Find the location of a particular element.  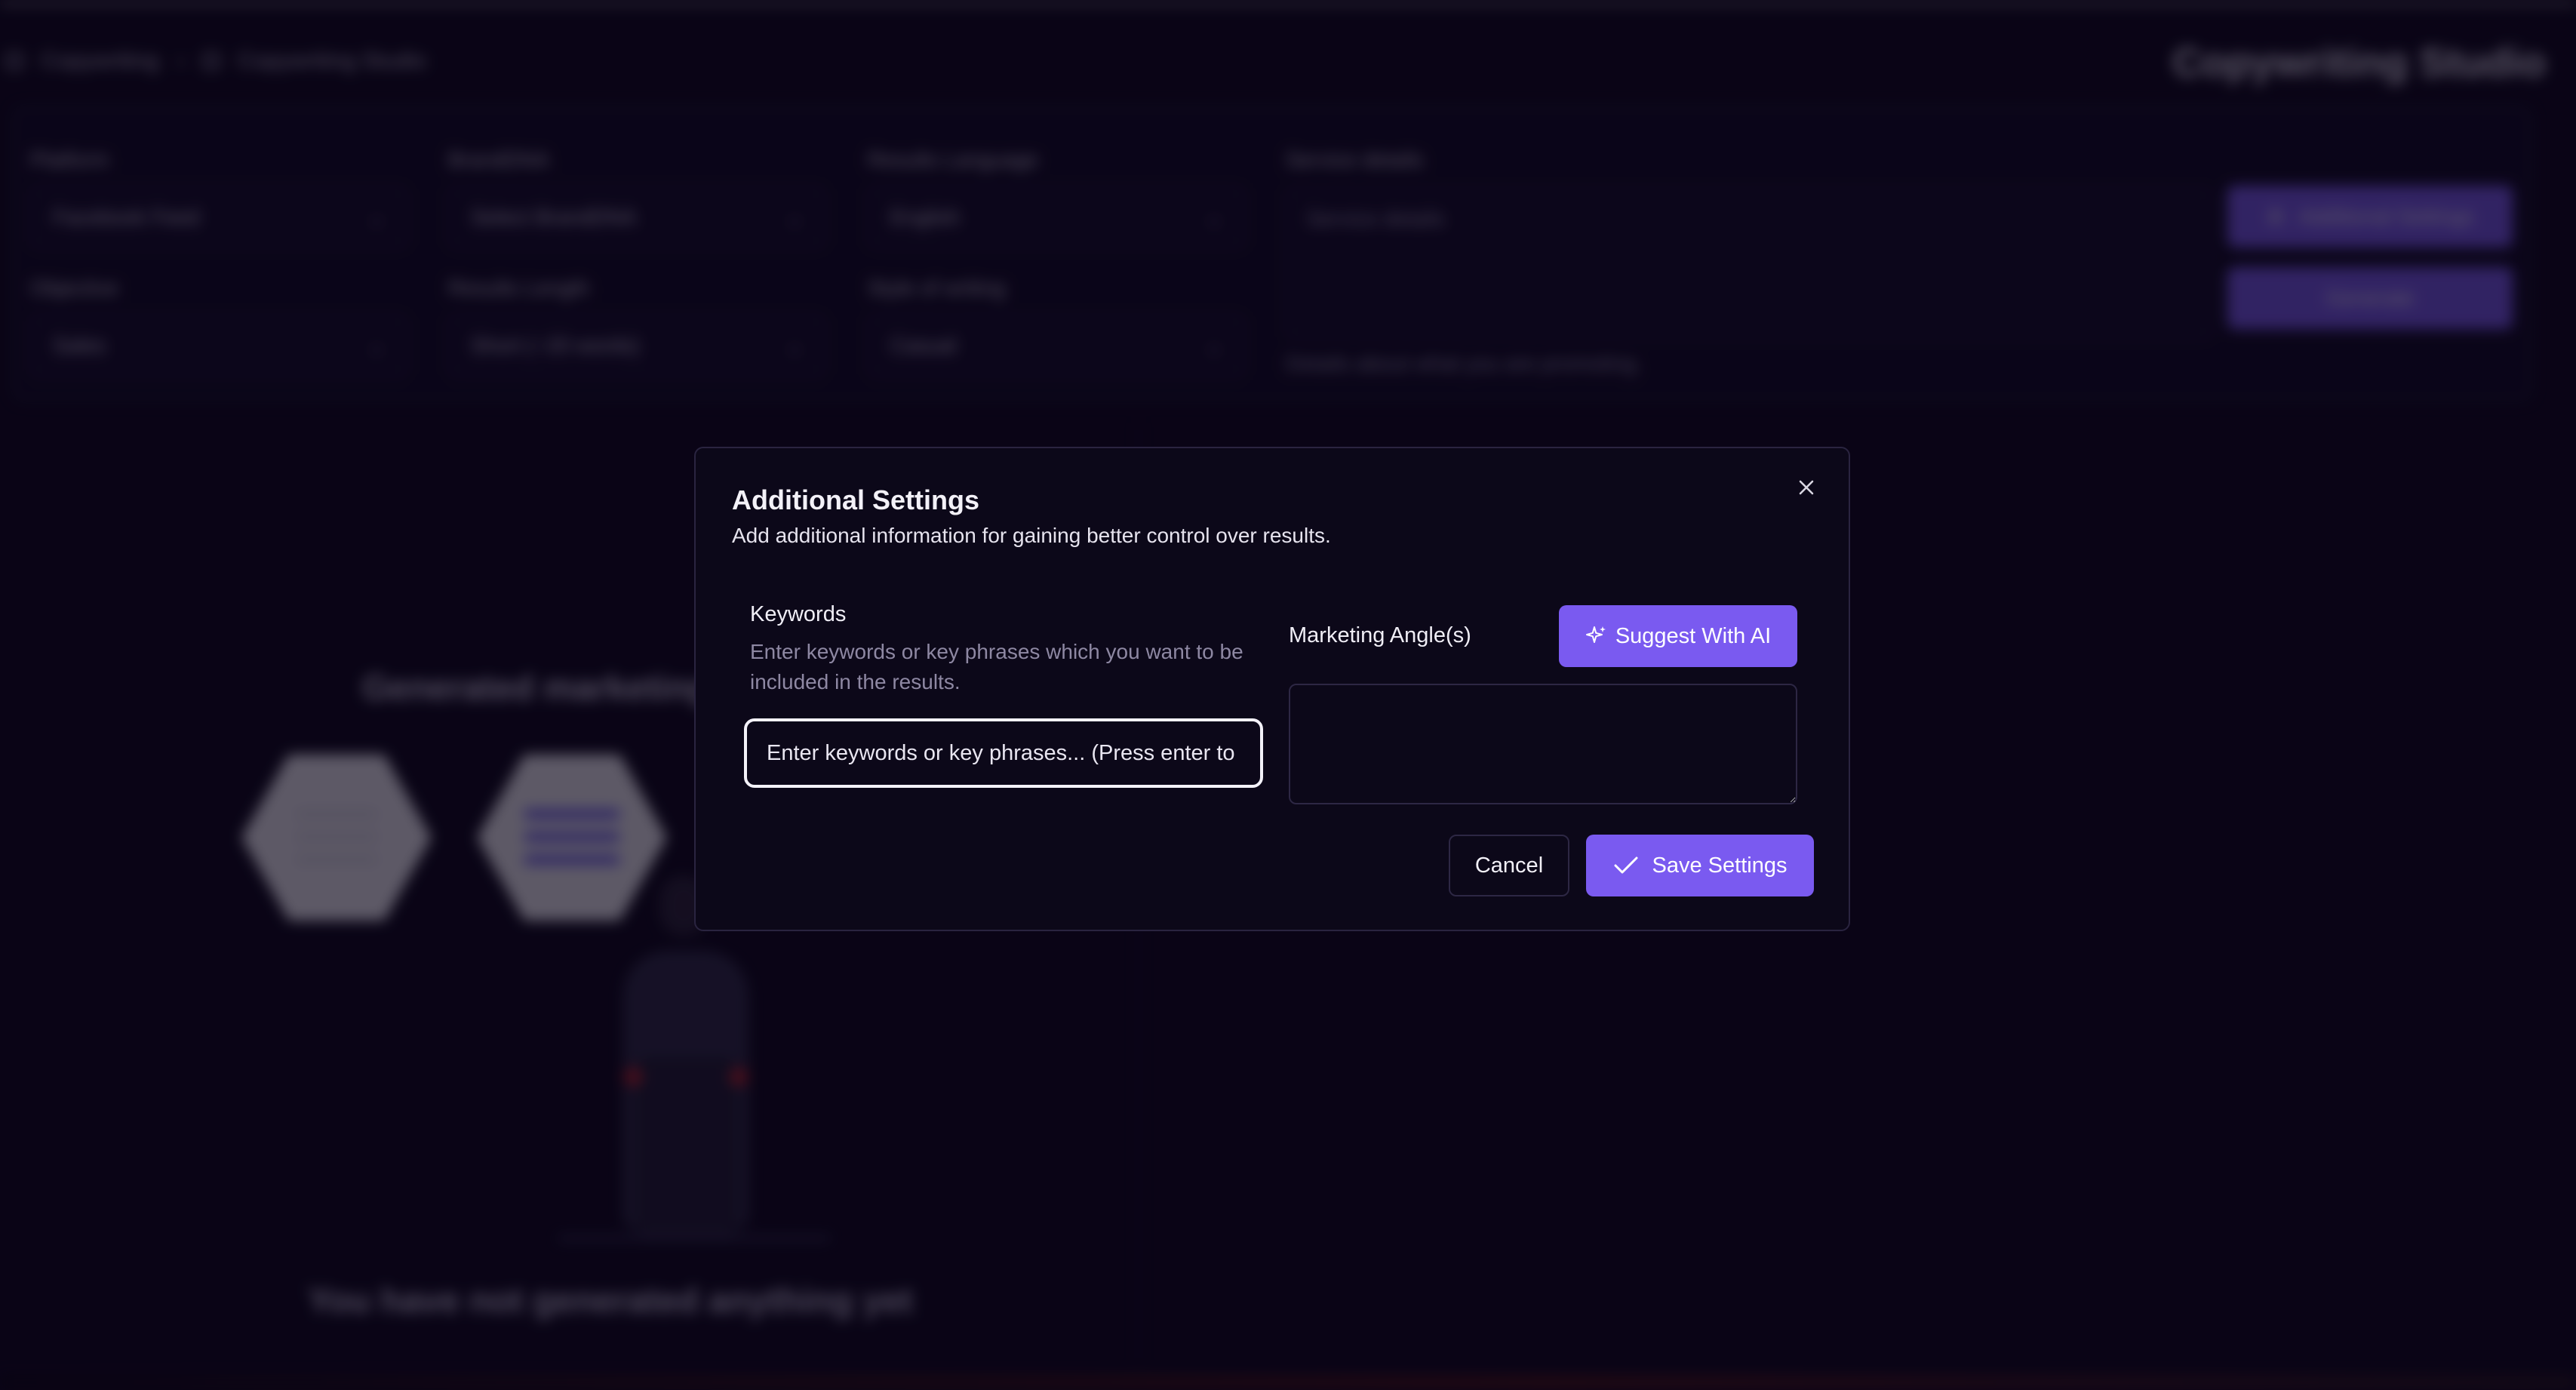

button-label: Suggest With AI is located at coordinates (1693, 636).